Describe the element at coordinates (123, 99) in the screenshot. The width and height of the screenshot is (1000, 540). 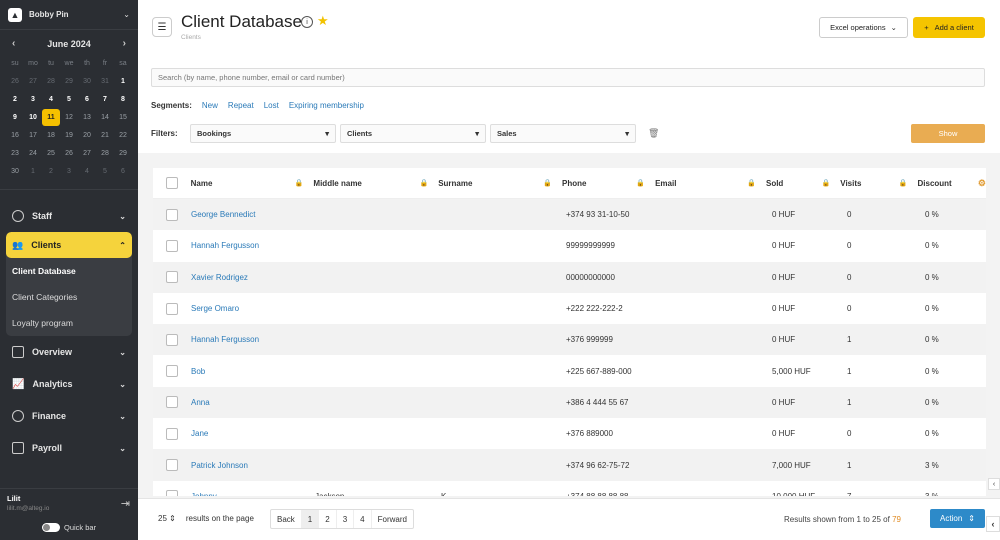
I see `calendar-day: 8` at that location.